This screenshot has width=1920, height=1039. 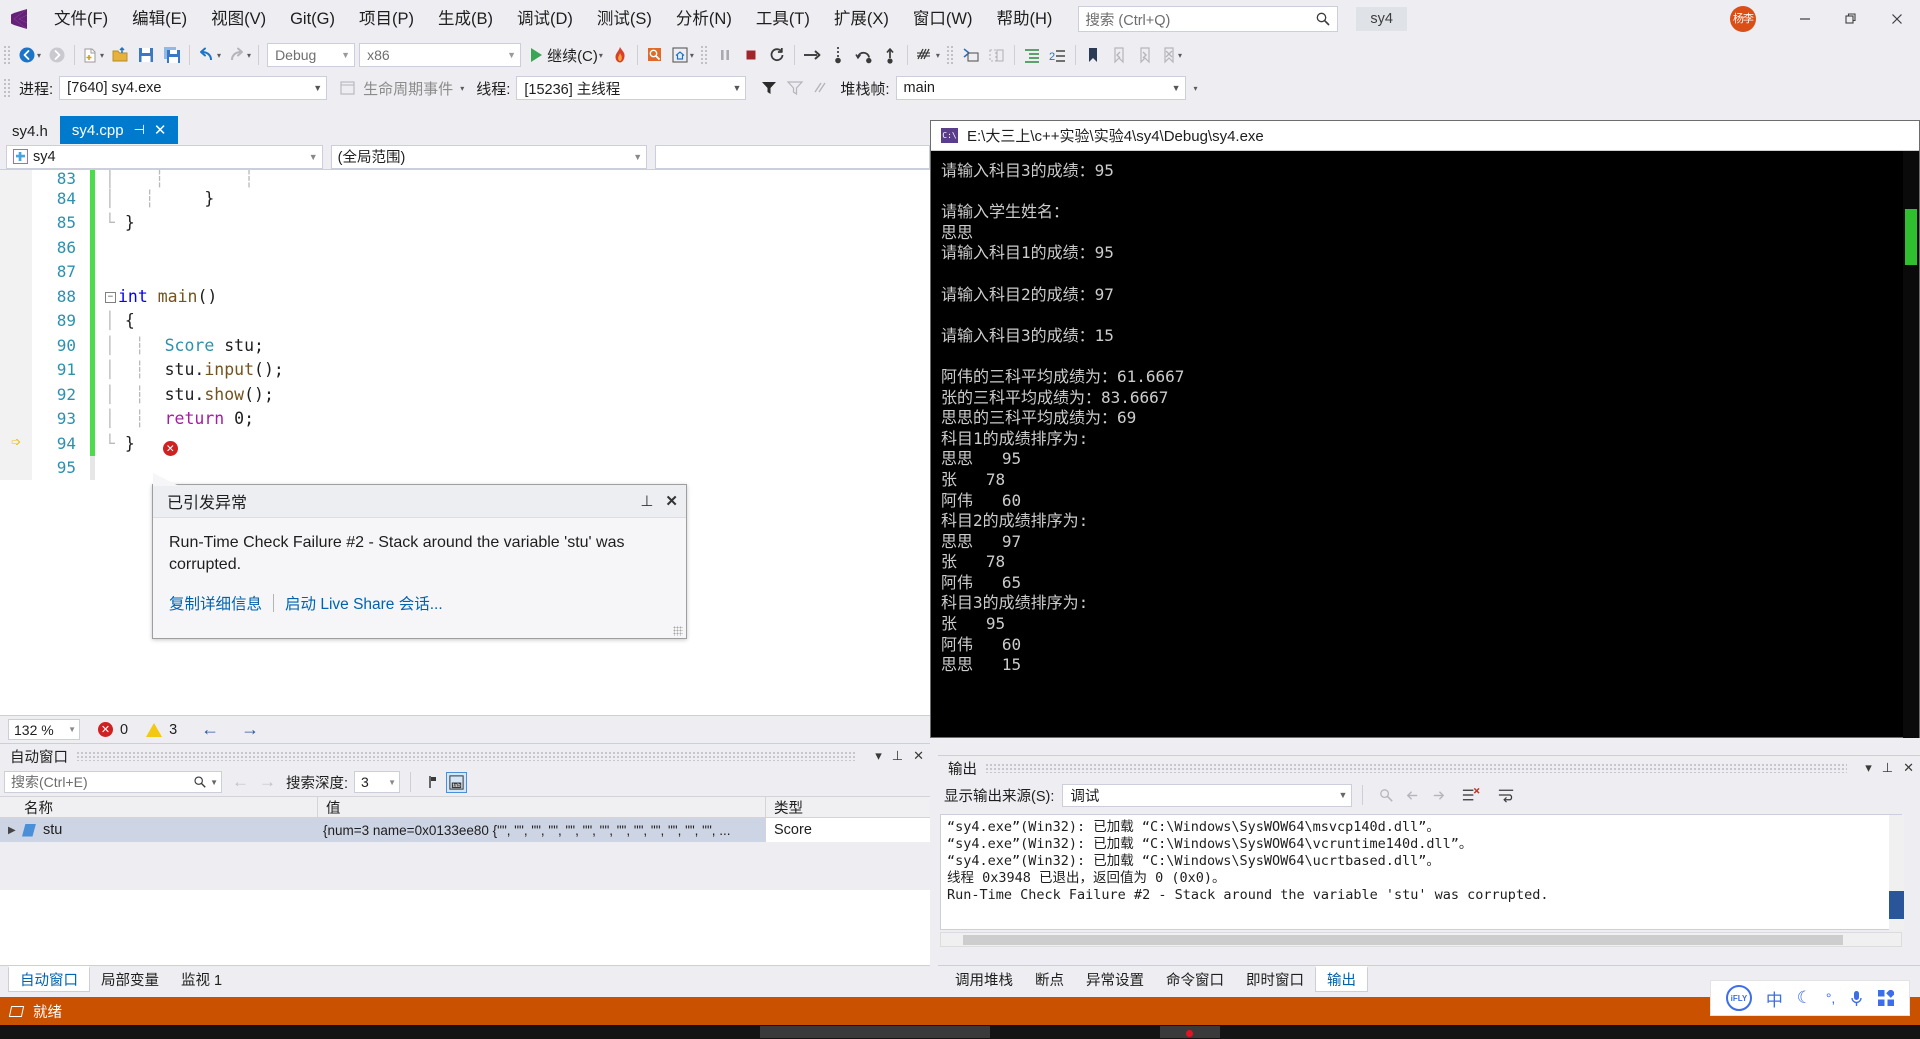 I want to click on microphone-icon, so click(x=1856, y=998).